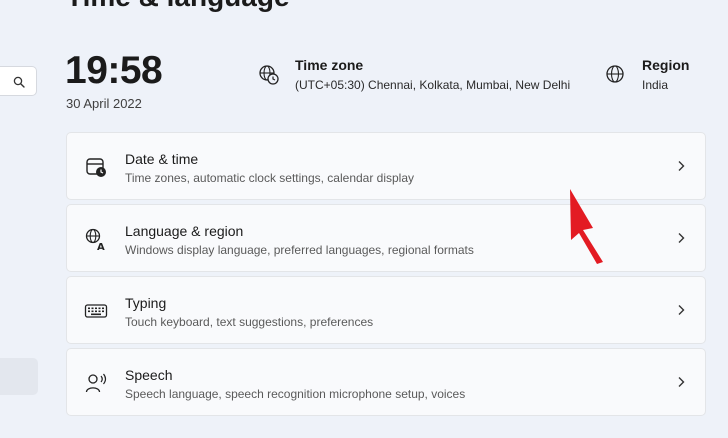 The image size is (728, 438). What do you see at coordinates (178, 6) in the screenshot?
I see `page-title: Time & language` at bounding box center [178, 6].